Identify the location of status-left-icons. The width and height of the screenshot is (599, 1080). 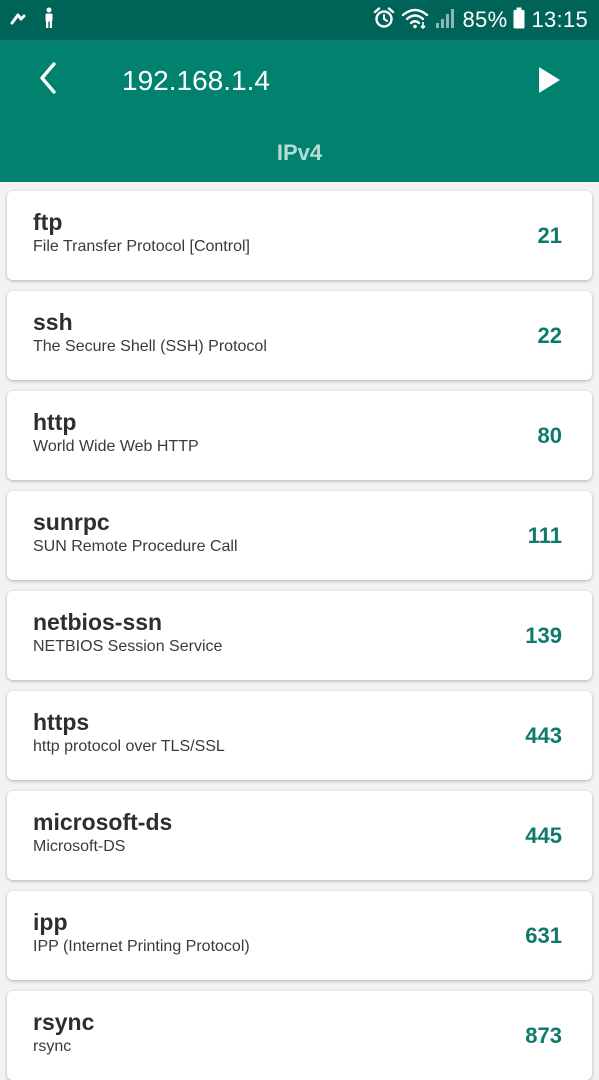
(33, 20).